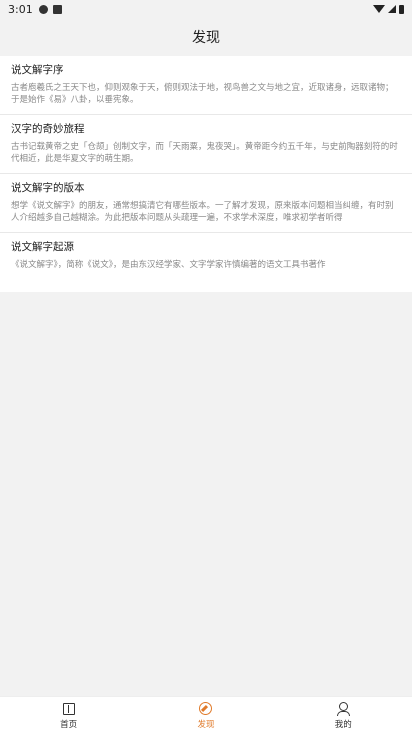 Image resolution: width=412 pixels, height=734 pixels. What do you see at coordinates (37, 70) in the screenshot?
I see `article-title: 说文解字序` at bounding box center [37, 70].